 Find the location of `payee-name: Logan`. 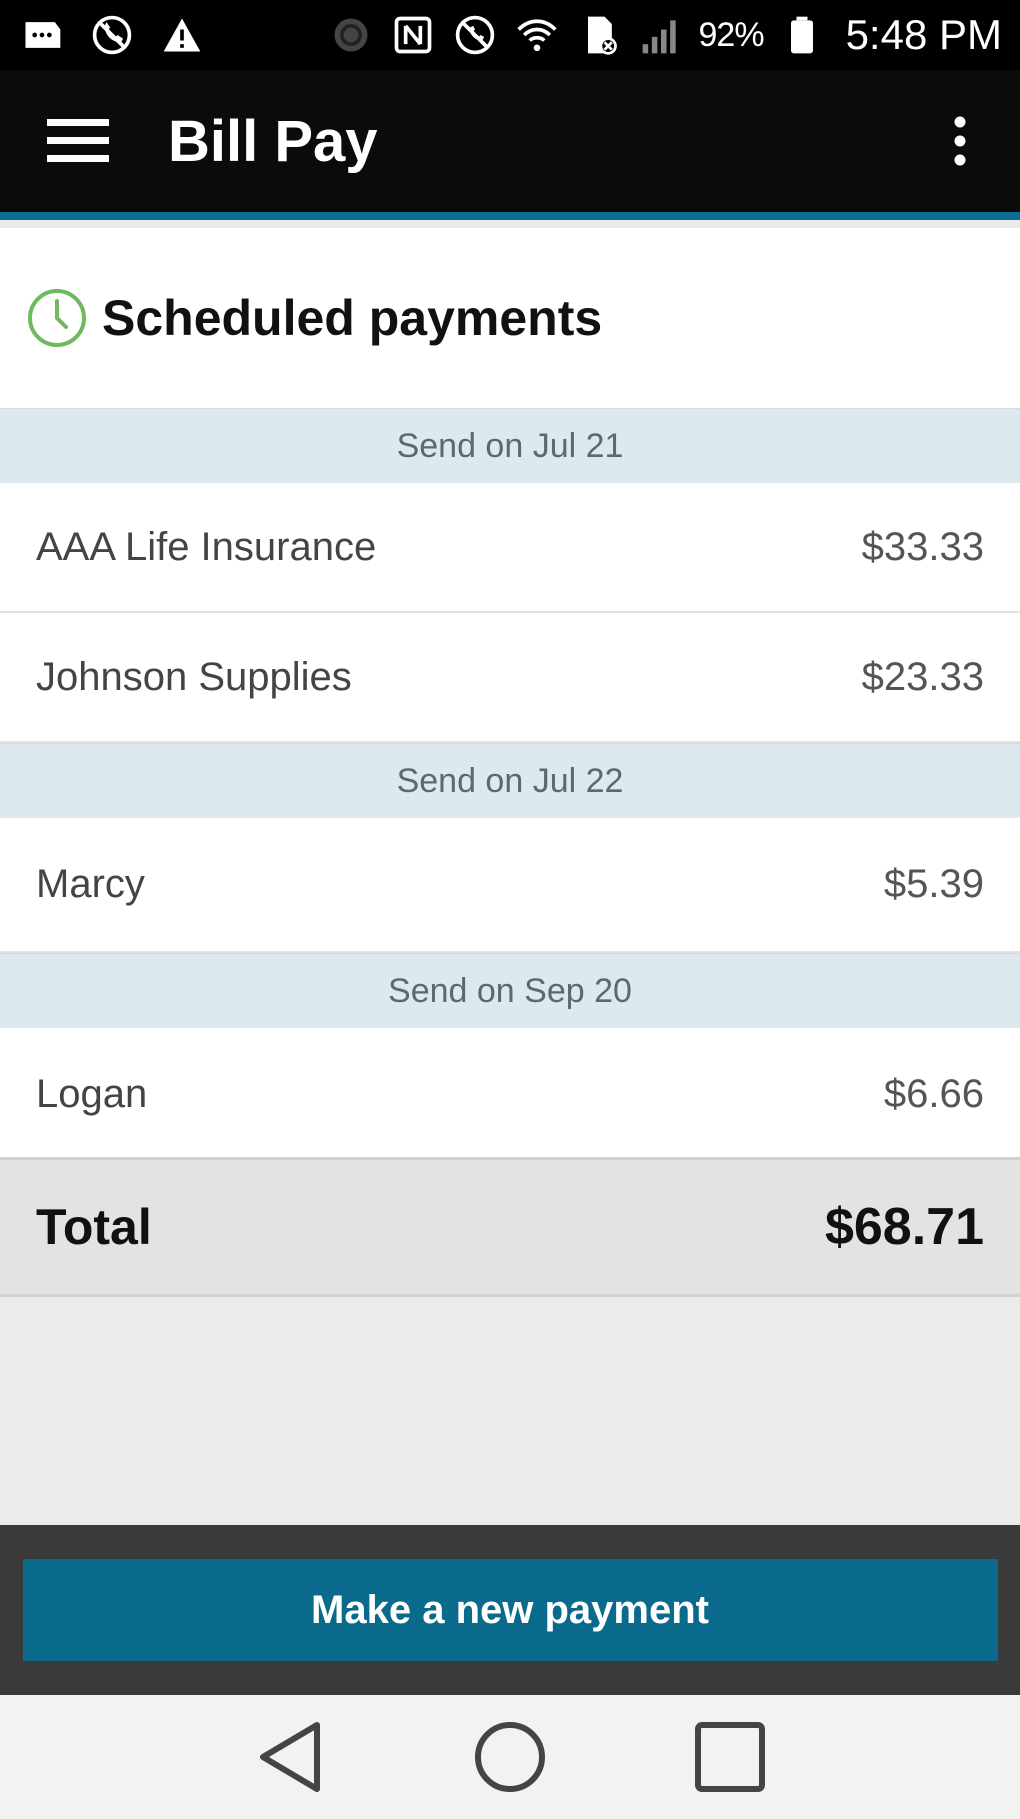

payee-name: Logan is located at coordinates (92, 1094).